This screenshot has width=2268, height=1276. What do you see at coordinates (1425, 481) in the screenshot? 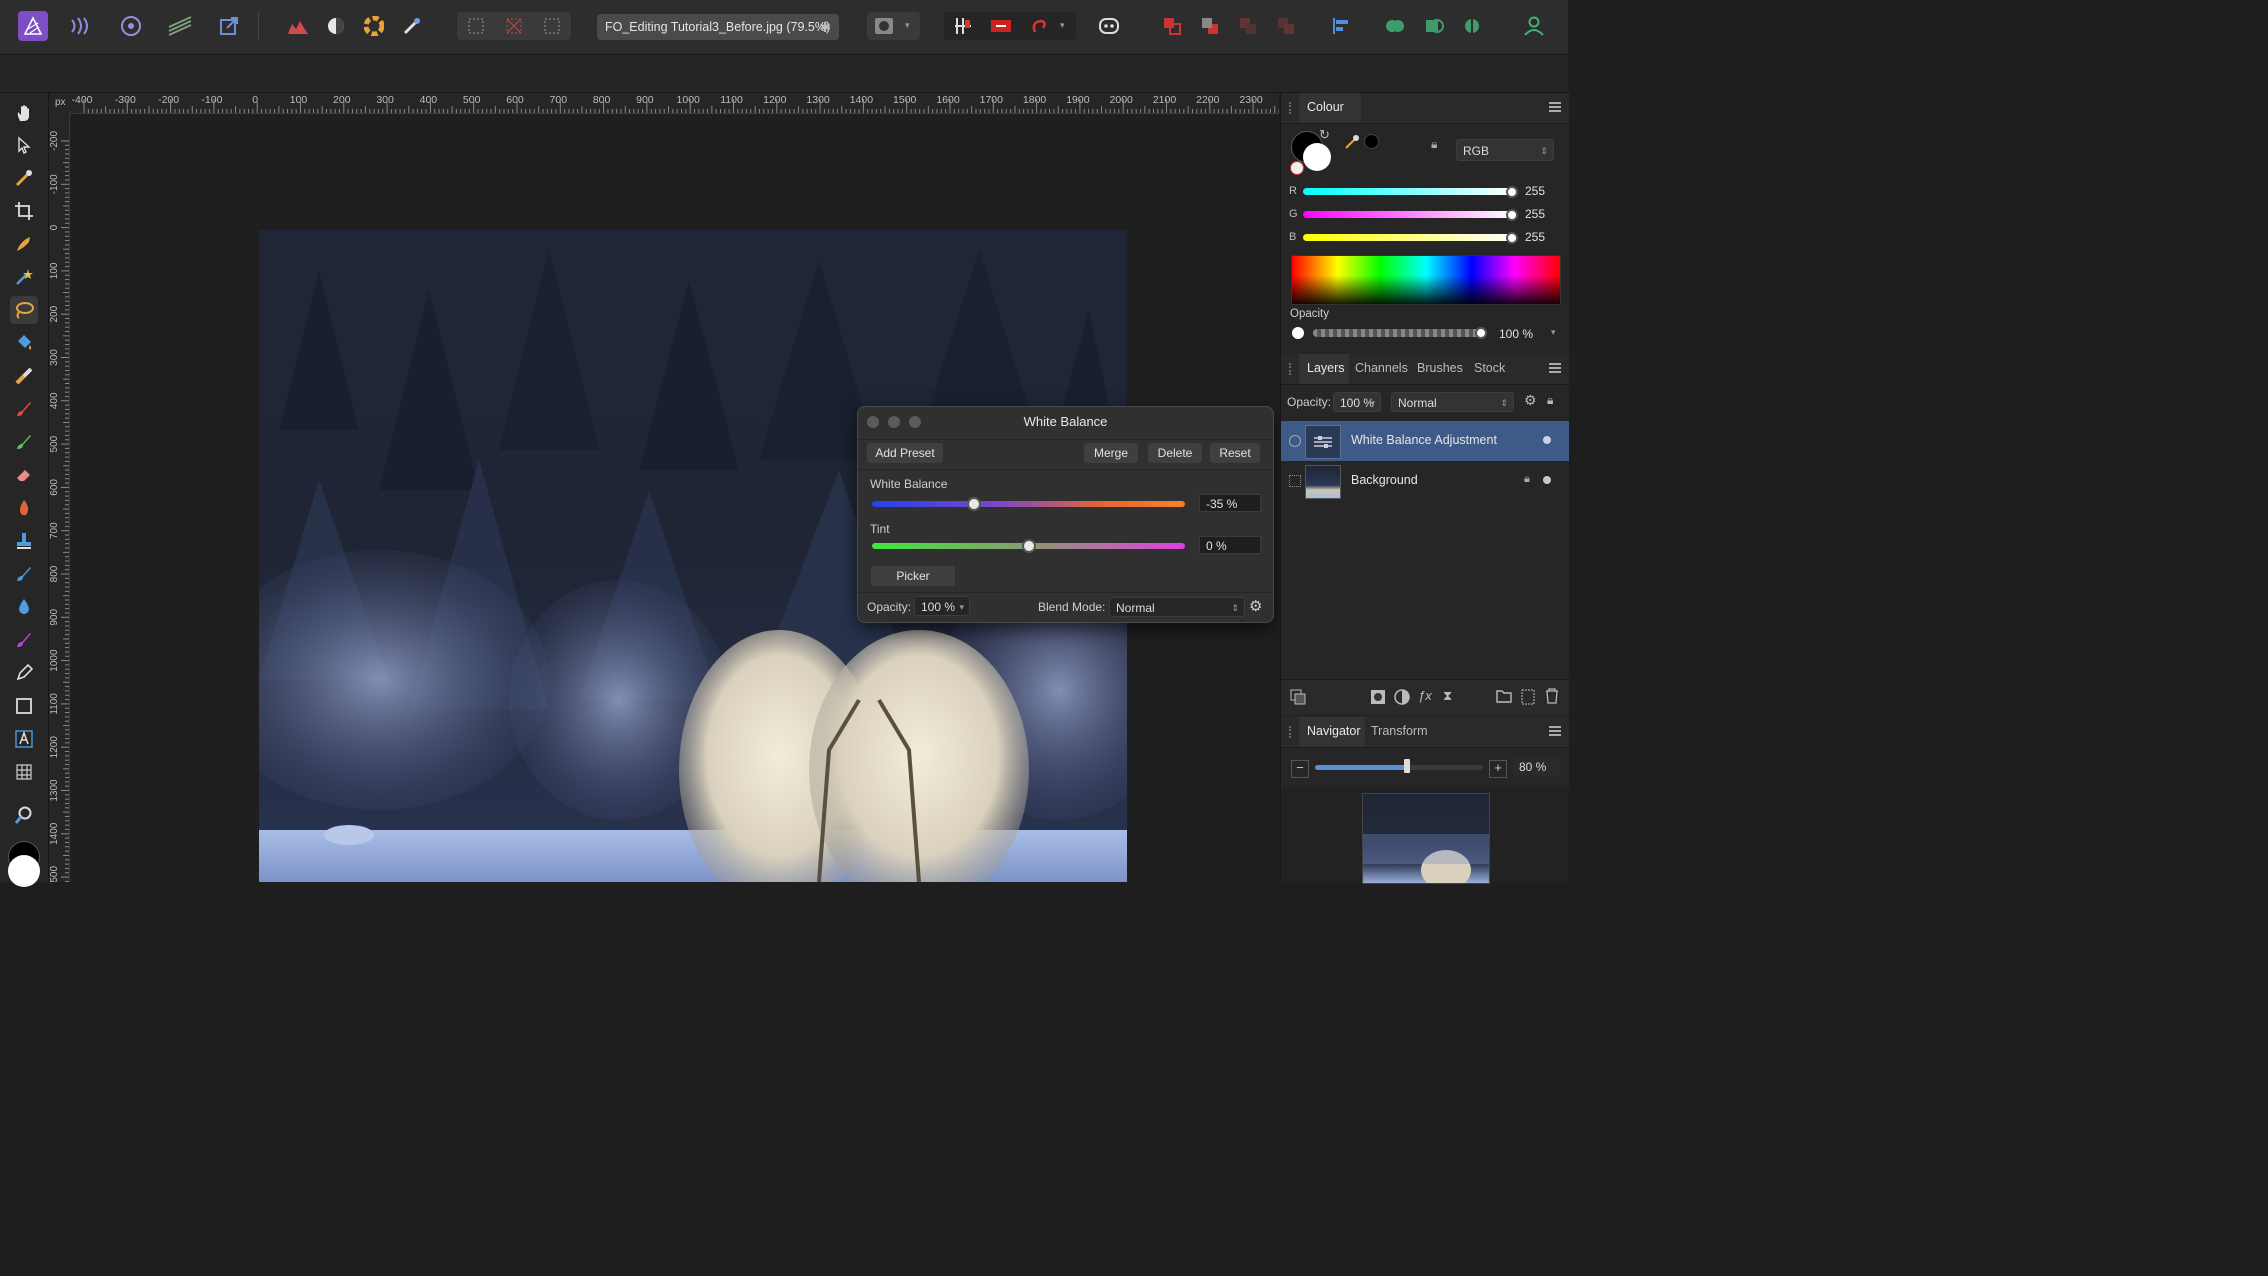
I see `layer-row-background: Background 🔒︎` at bounding box center [1425, 481].